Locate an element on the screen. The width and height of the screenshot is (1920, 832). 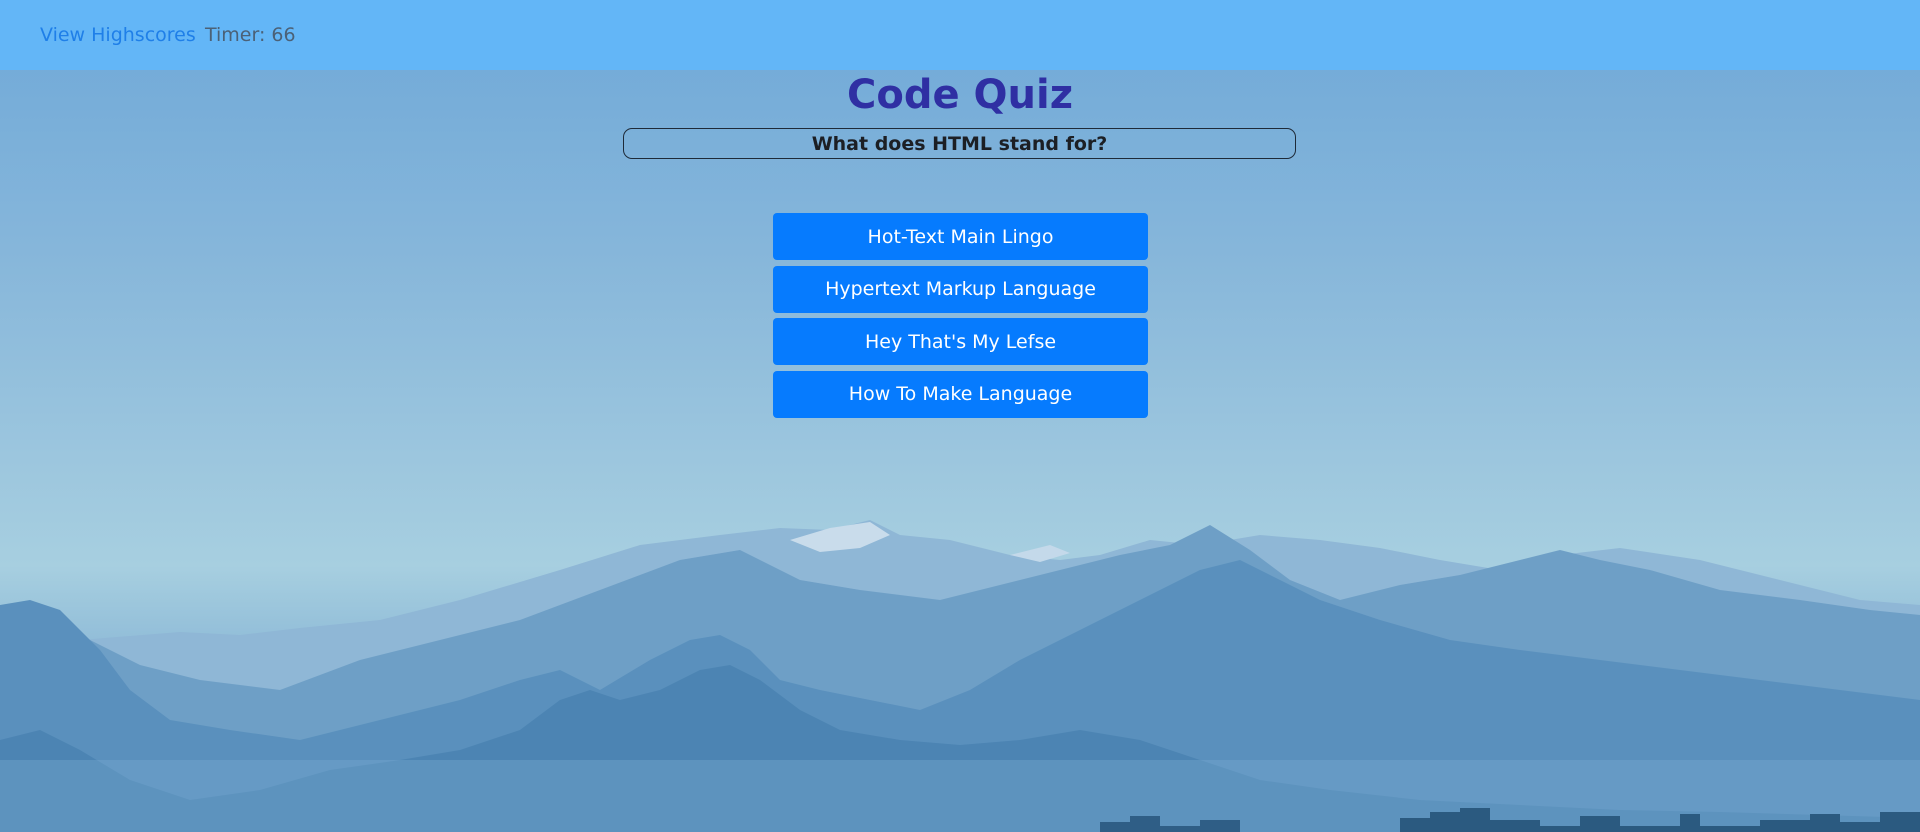
view-highscores-link: View Highscores is located at coordinates (118, 35).